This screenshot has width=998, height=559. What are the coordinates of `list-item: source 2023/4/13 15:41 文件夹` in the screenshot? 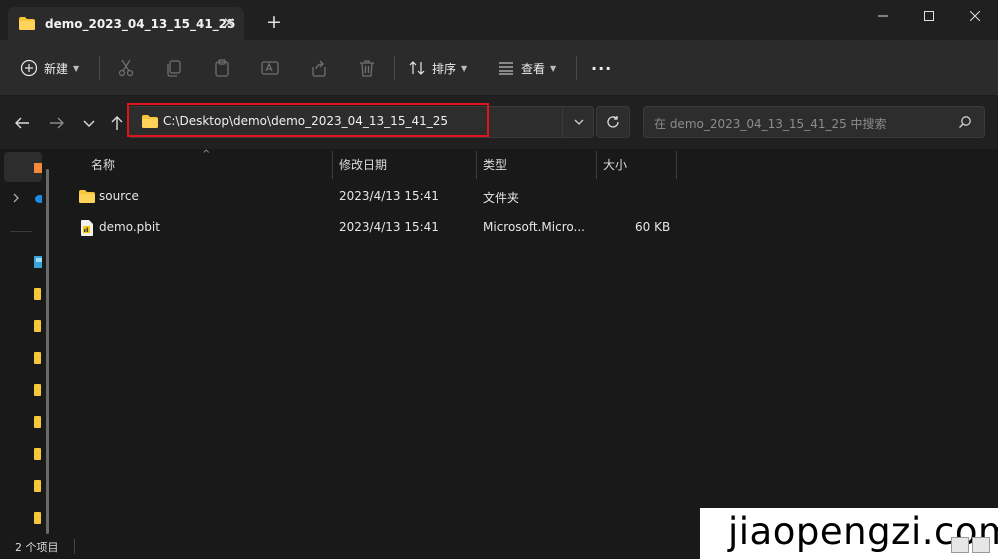 It's located at (377, 197).